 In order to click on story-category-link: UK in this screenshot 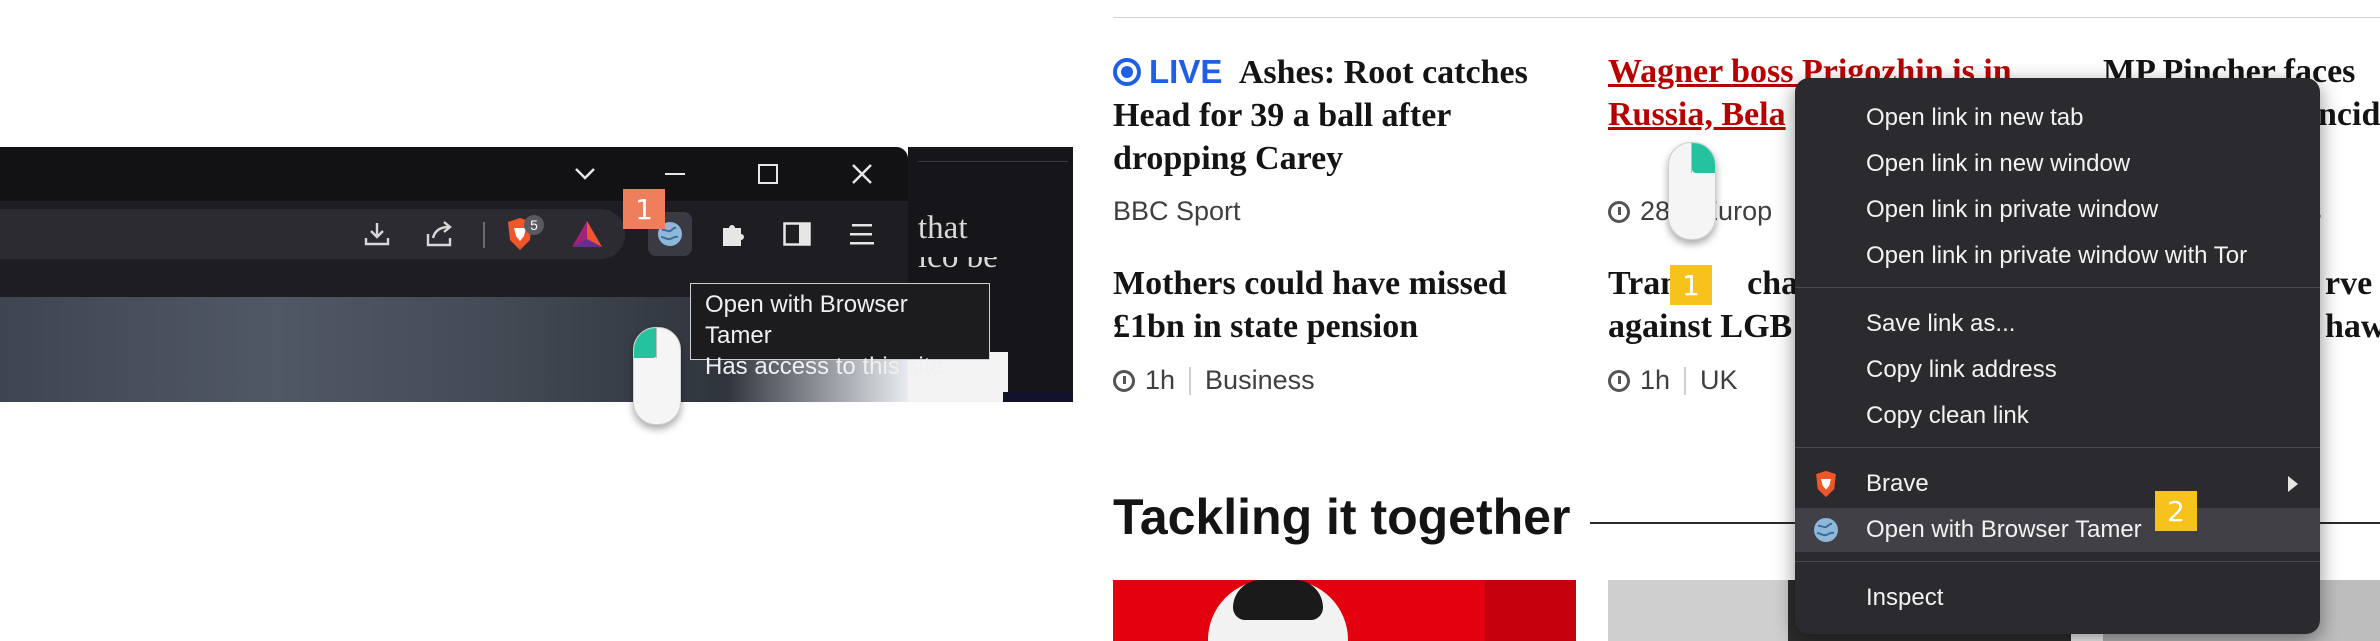, I will do `click(1719, 380)`.